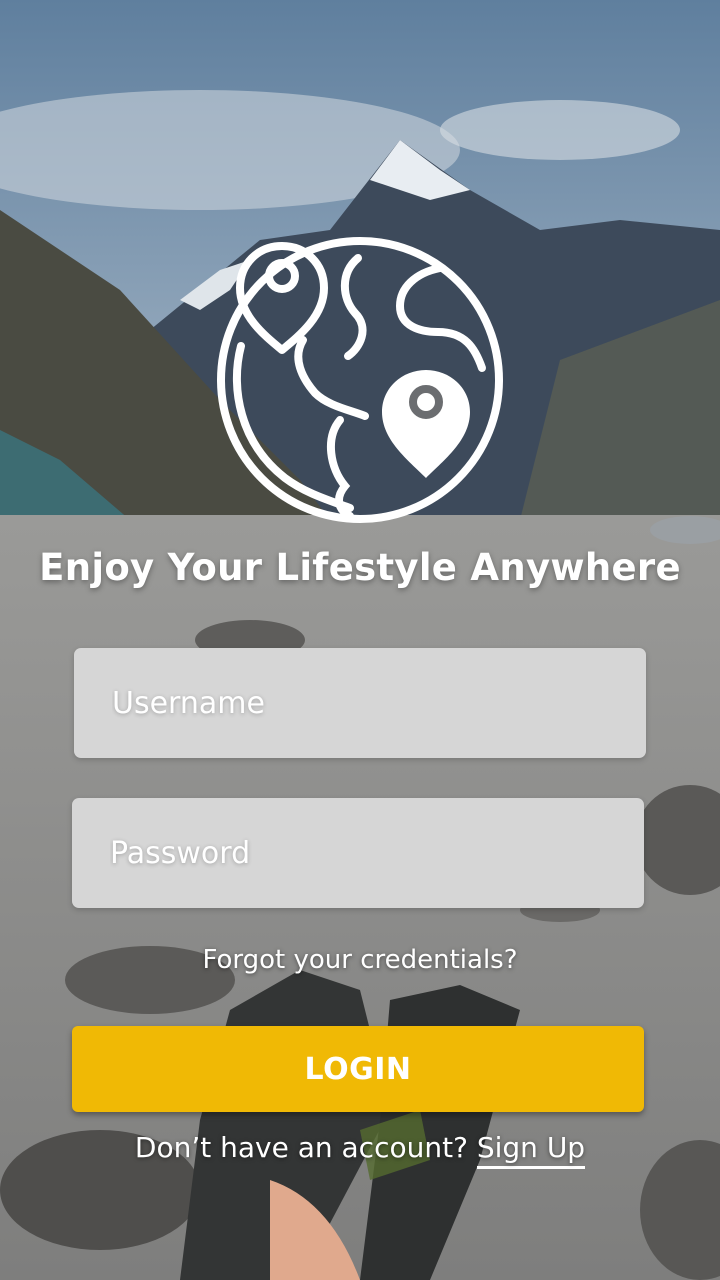  Describe the element at coordinates (360, 960) in the screenshot. I see `forgot-credentials-link: Forgot your credentials?` at that location.